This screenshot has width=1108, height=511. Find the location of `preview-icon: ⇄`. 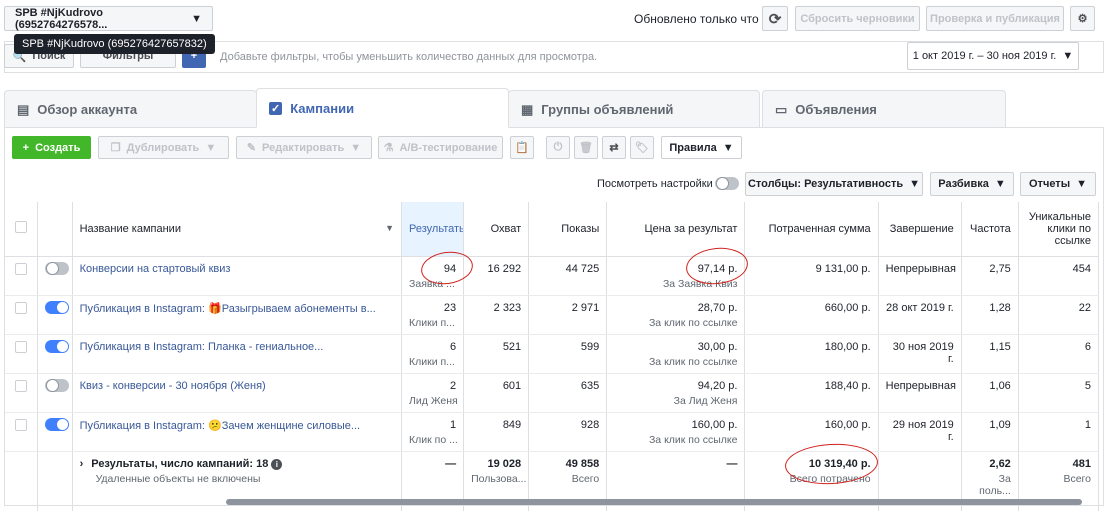

preview-icon: ⇄ is located at coordinates (614, 148).